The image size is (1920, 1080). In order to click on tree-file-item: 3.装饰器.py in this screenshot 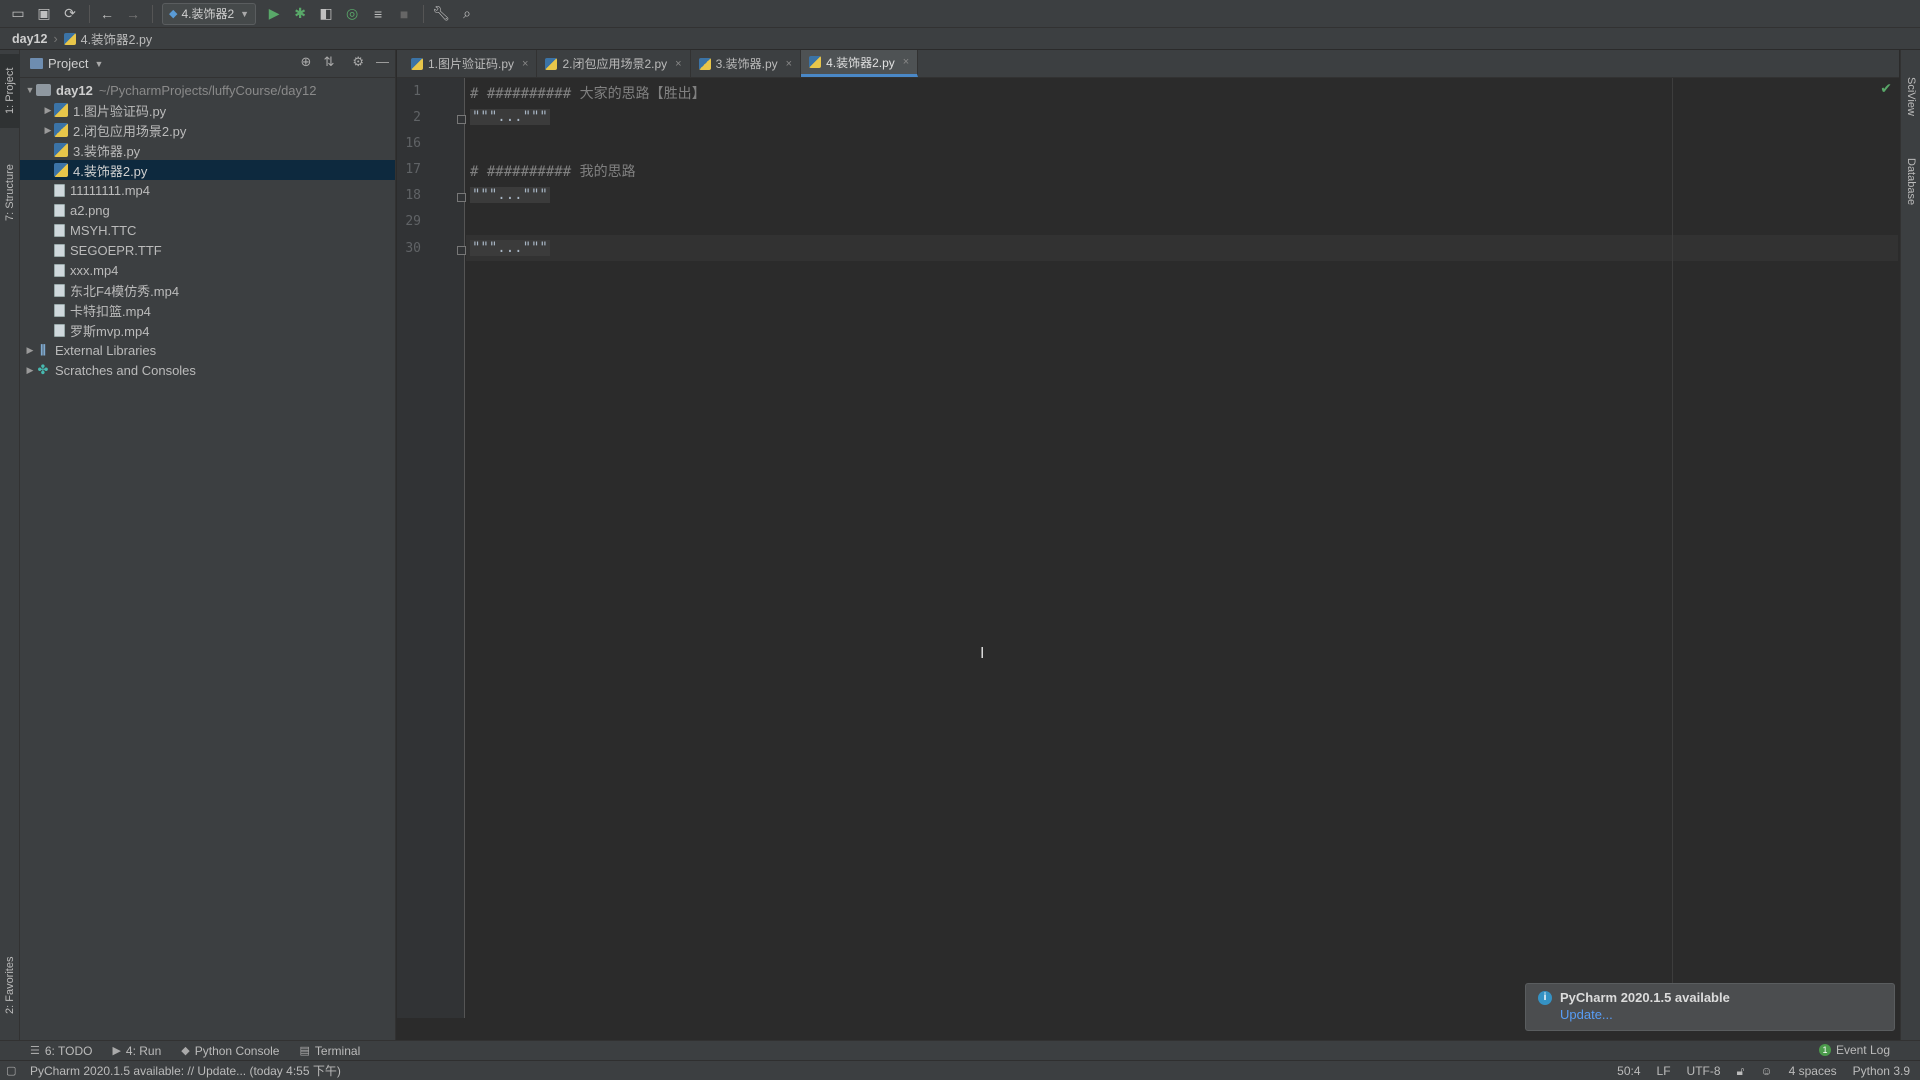, I will do `click(207, 150)`.